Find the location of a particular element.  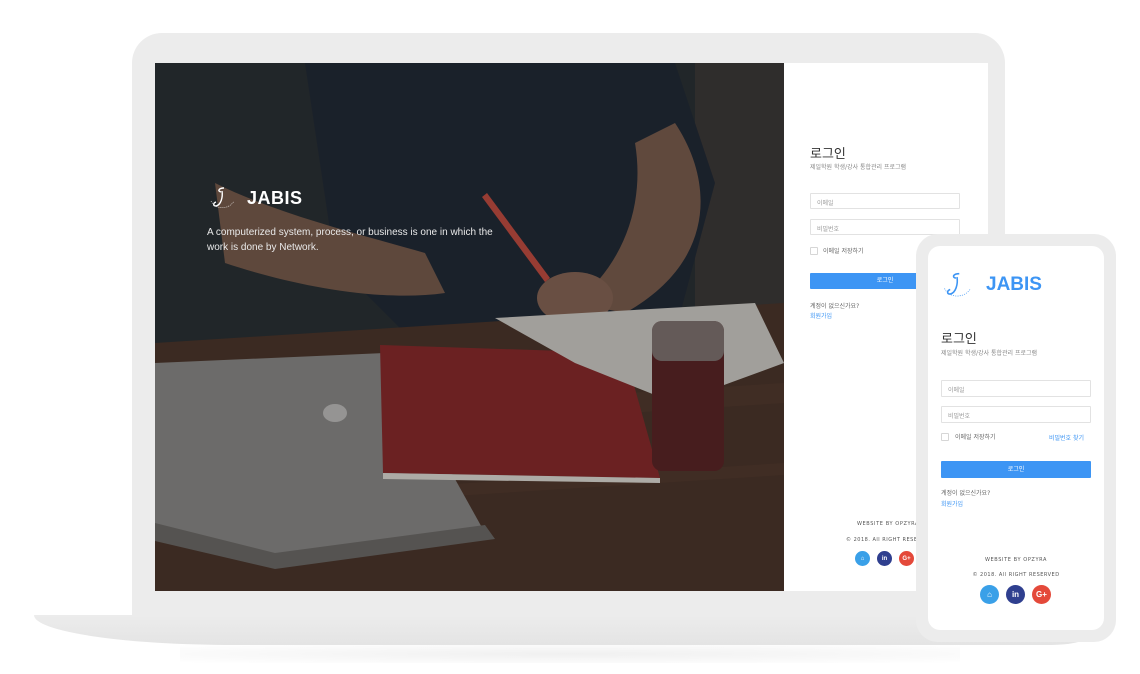

mobile-brand-name: JABIS is located at coordinates (1014, 284).